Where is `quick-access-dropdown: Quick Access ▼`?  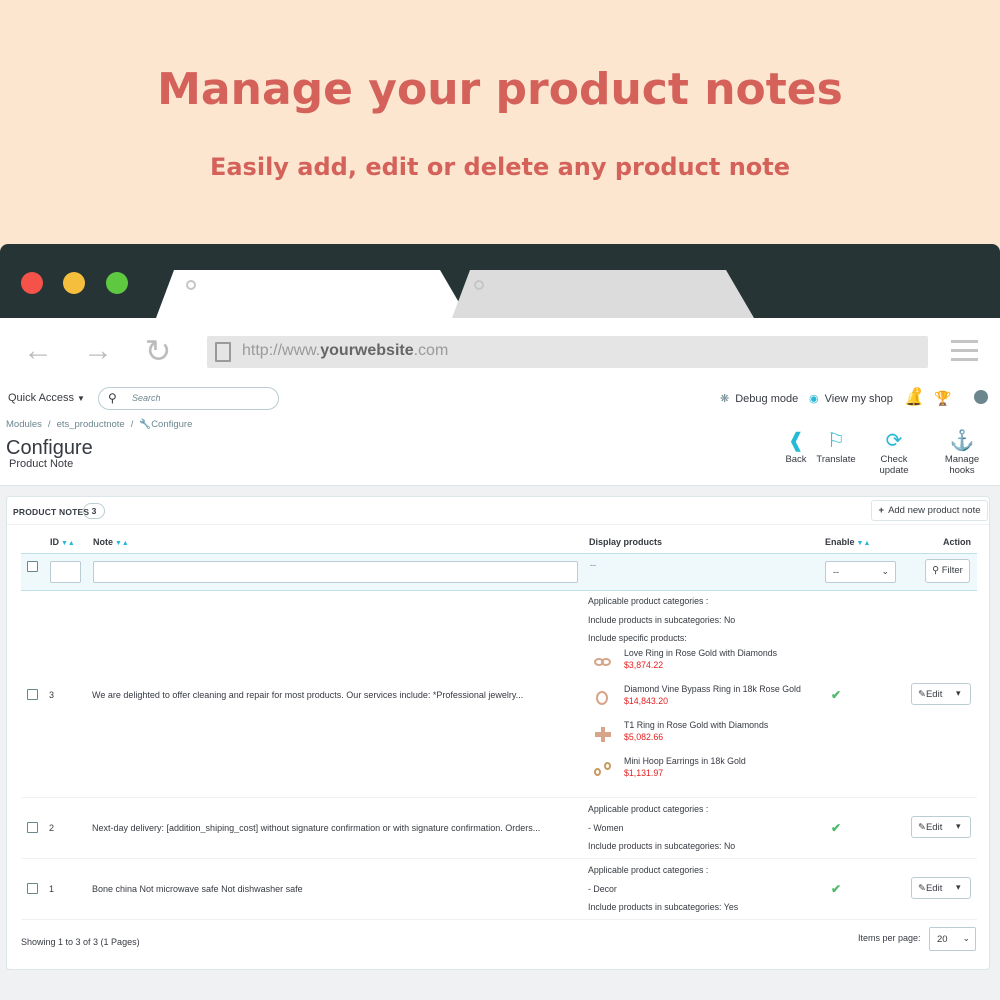
quick-access-dropdown: Quick Access ▼ is located at coordinates (46, 398).